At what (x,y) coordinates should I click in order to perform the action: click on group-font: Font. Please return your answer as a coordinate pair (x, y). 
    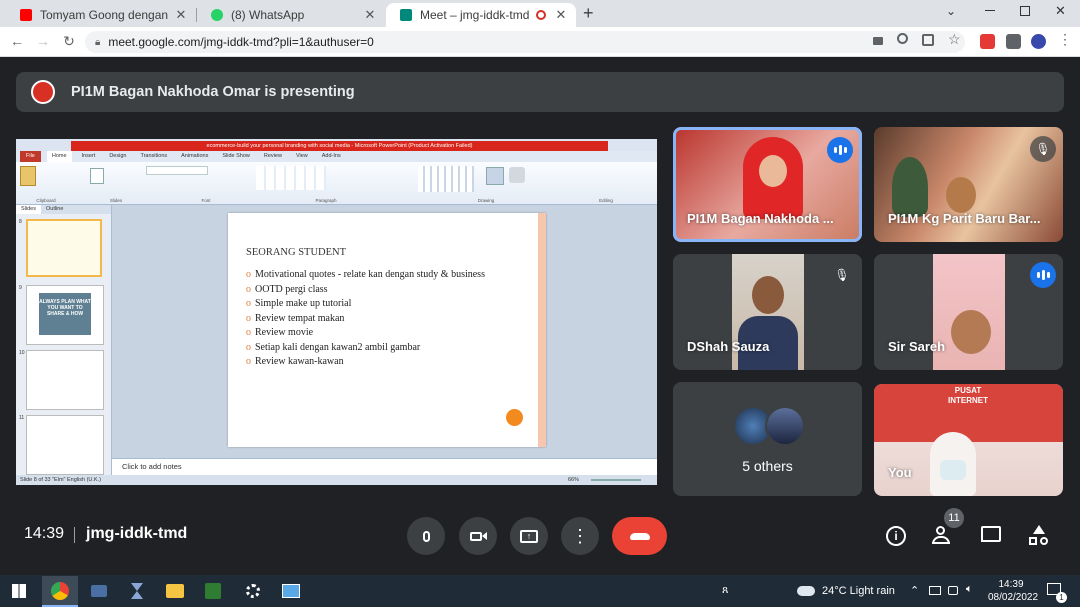
    Looking at the image, I should click on (206, 200).